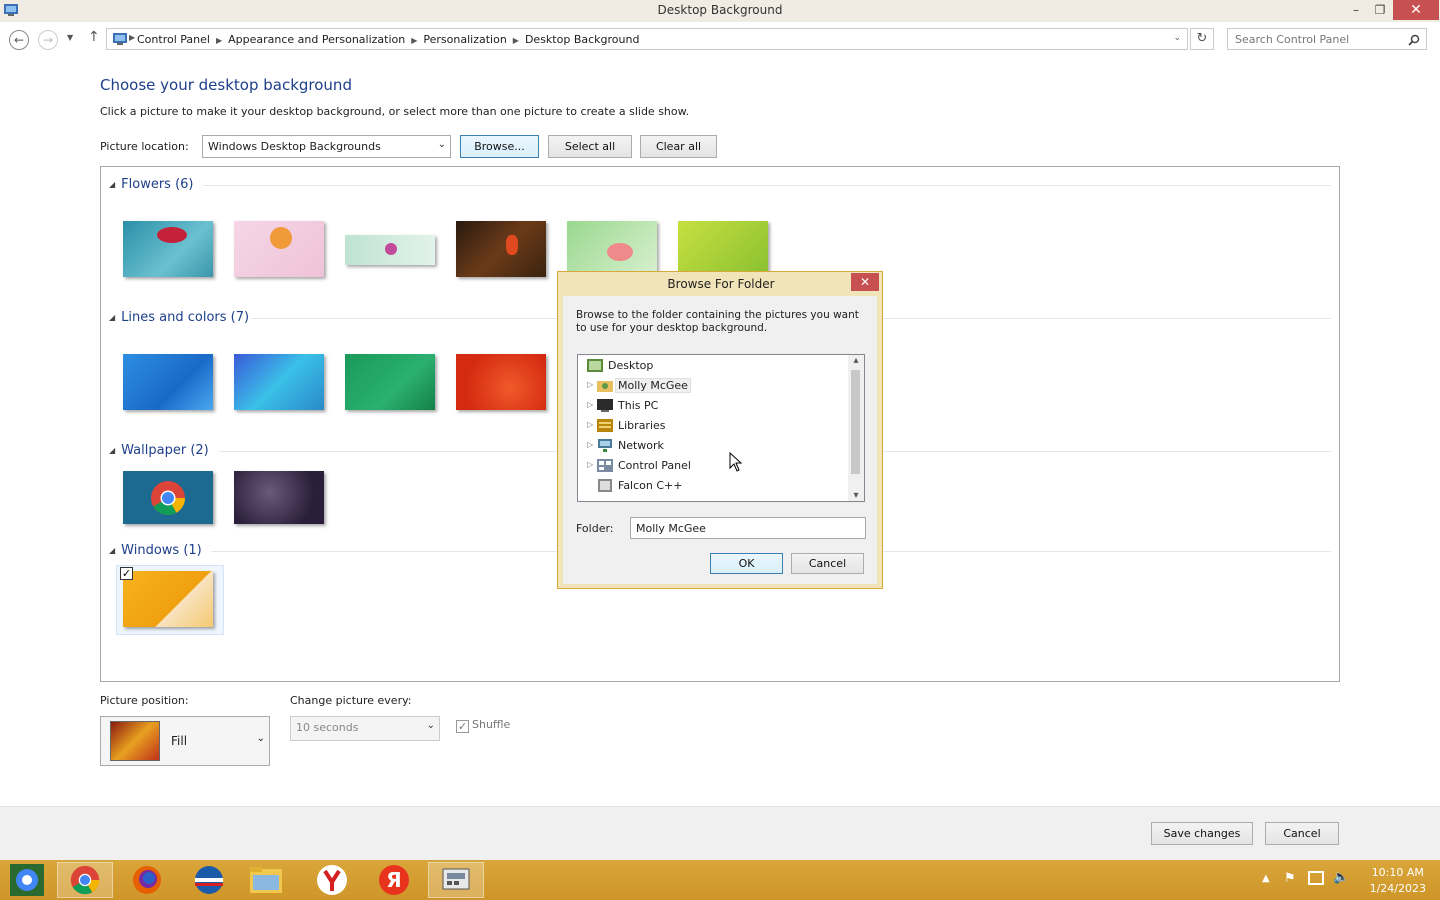  Describe the element at coordinates (1302, 833) in the screenshot. I see `cancel-button: Cancel` at that location.